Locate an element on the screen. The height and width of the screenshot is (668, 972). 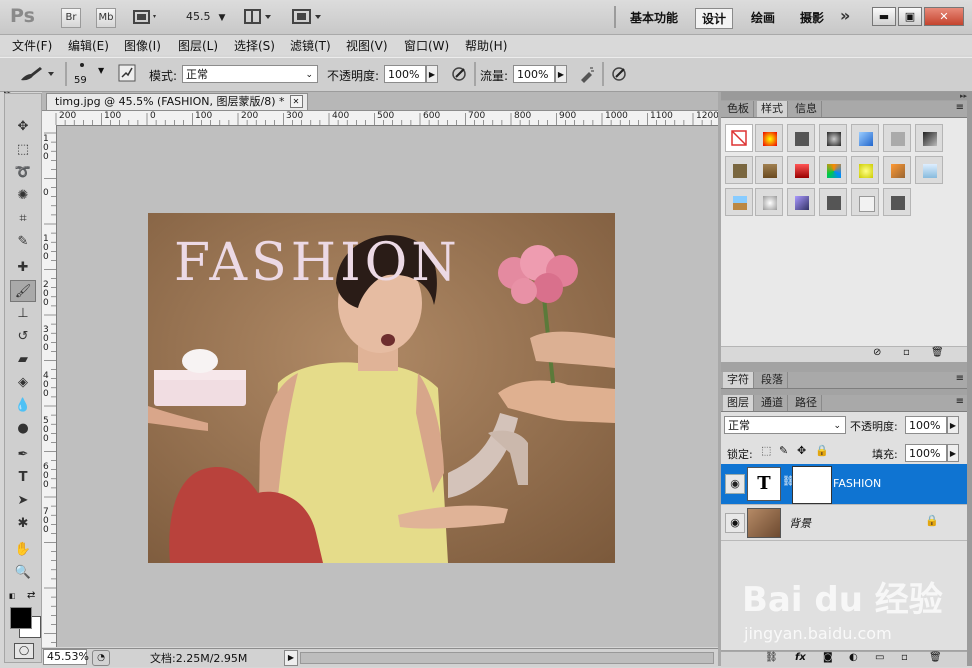
fill-input: 100% is located at coordinates (926, 453).